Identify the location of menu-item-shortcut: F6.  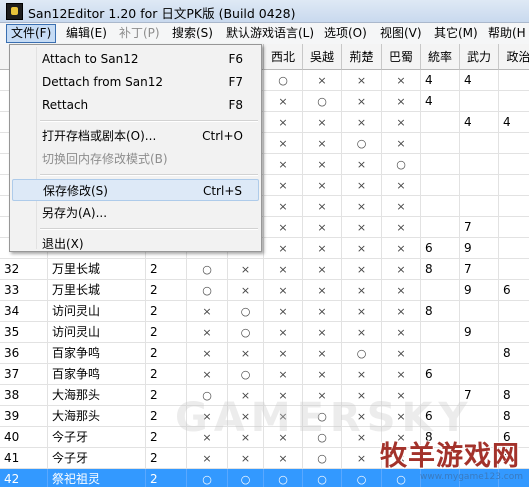
(235, 59).